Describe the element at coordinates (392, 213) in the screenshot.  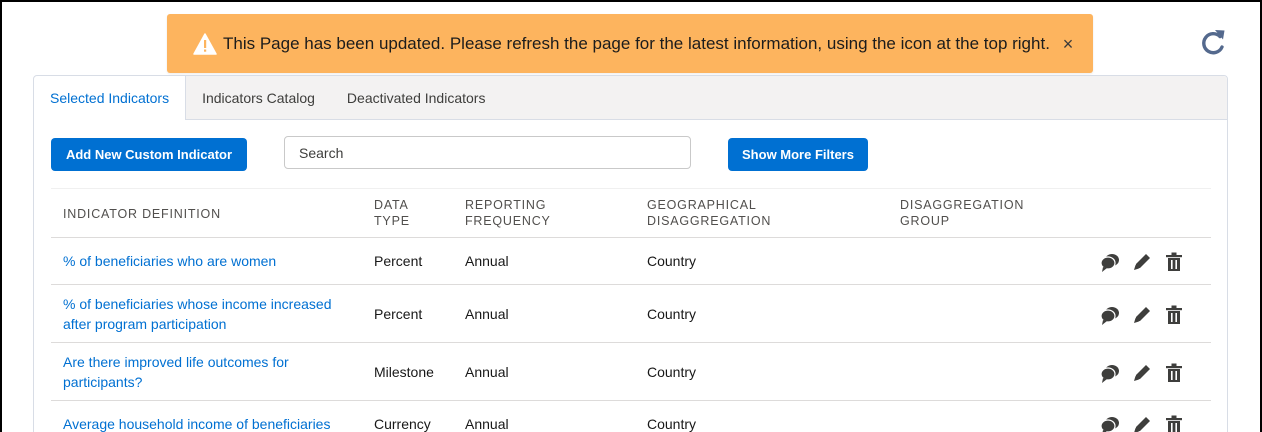
I see `header-data-type: DATA TYPE` at that location.